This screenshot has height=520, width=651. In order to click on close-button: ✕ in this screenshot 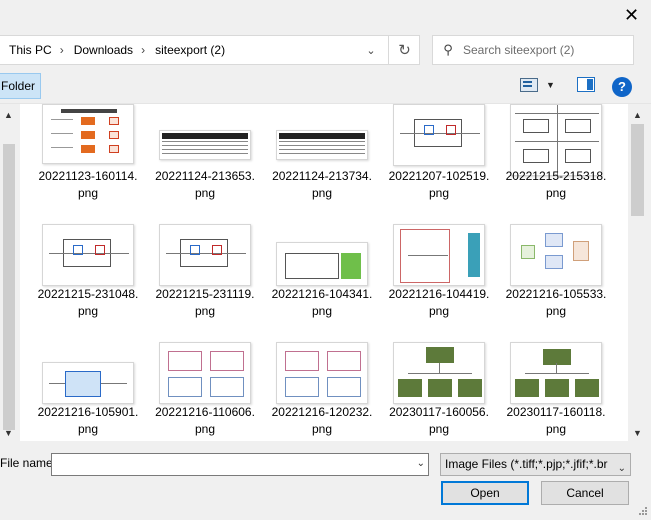, I will do `click(631, 15)`.